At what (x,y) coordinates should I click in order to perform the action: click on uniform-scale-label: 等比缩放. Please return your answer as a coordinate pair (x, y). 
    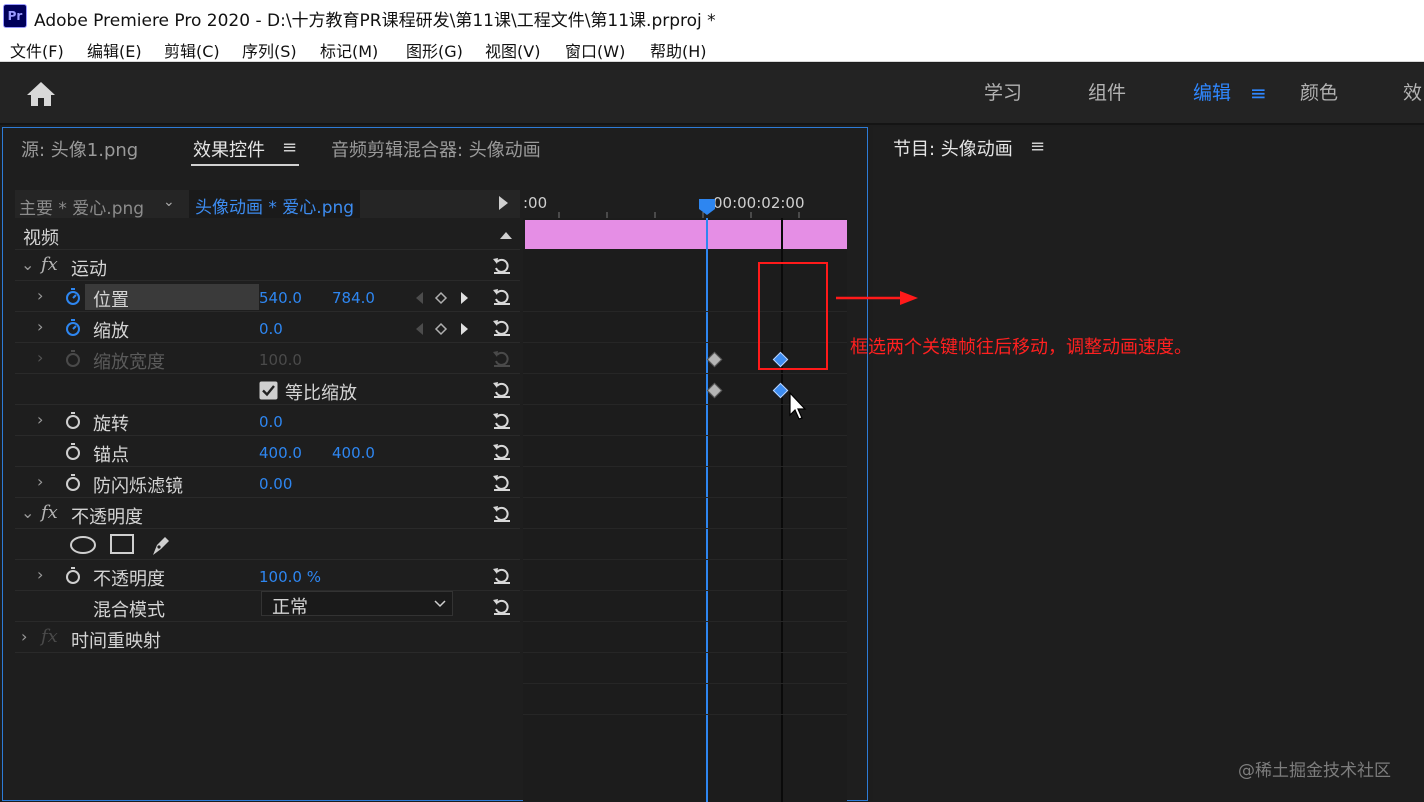
    Looking at the image, I should click on (321, 393).